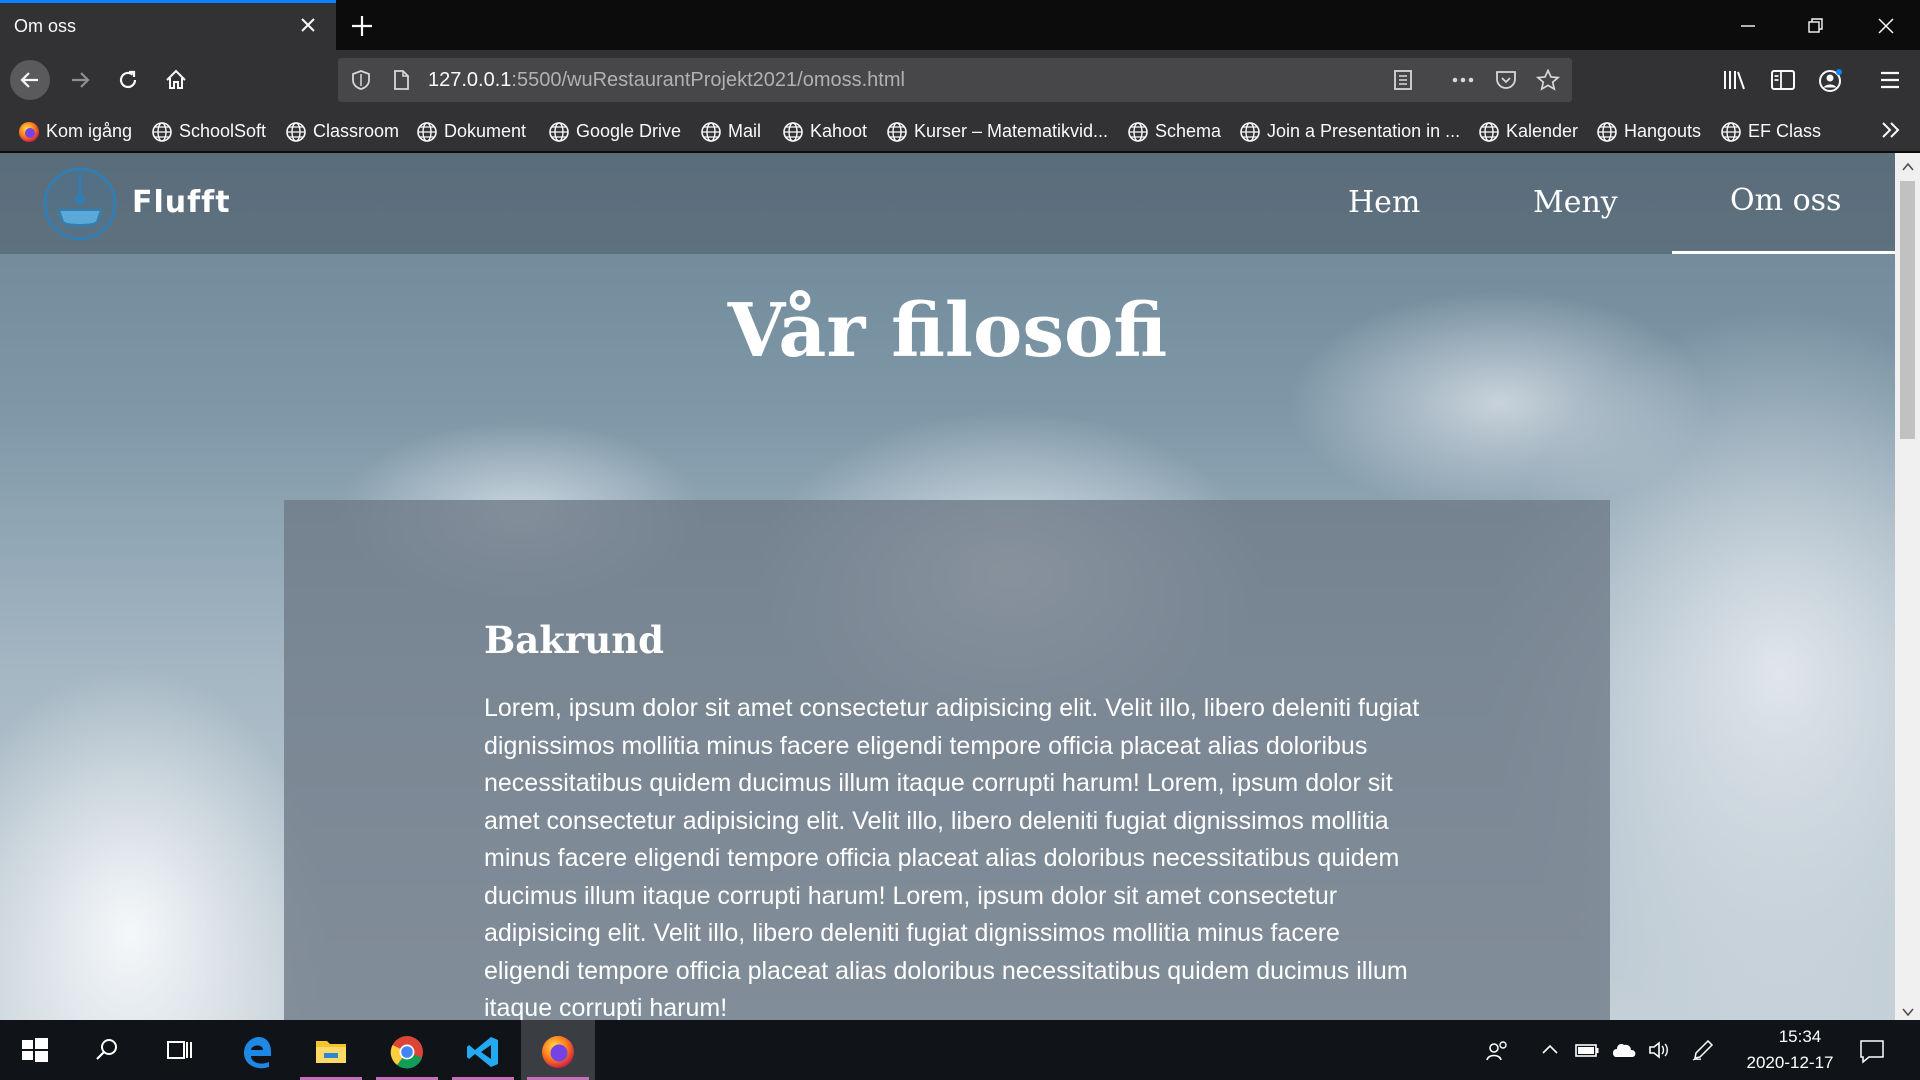 The width and height of the screenshot is (1920, 1080). What do you see at coordinates (1548, 82) in the screenshot?
I see `bookmark-star-icon` at bounding box center [1548, 82].